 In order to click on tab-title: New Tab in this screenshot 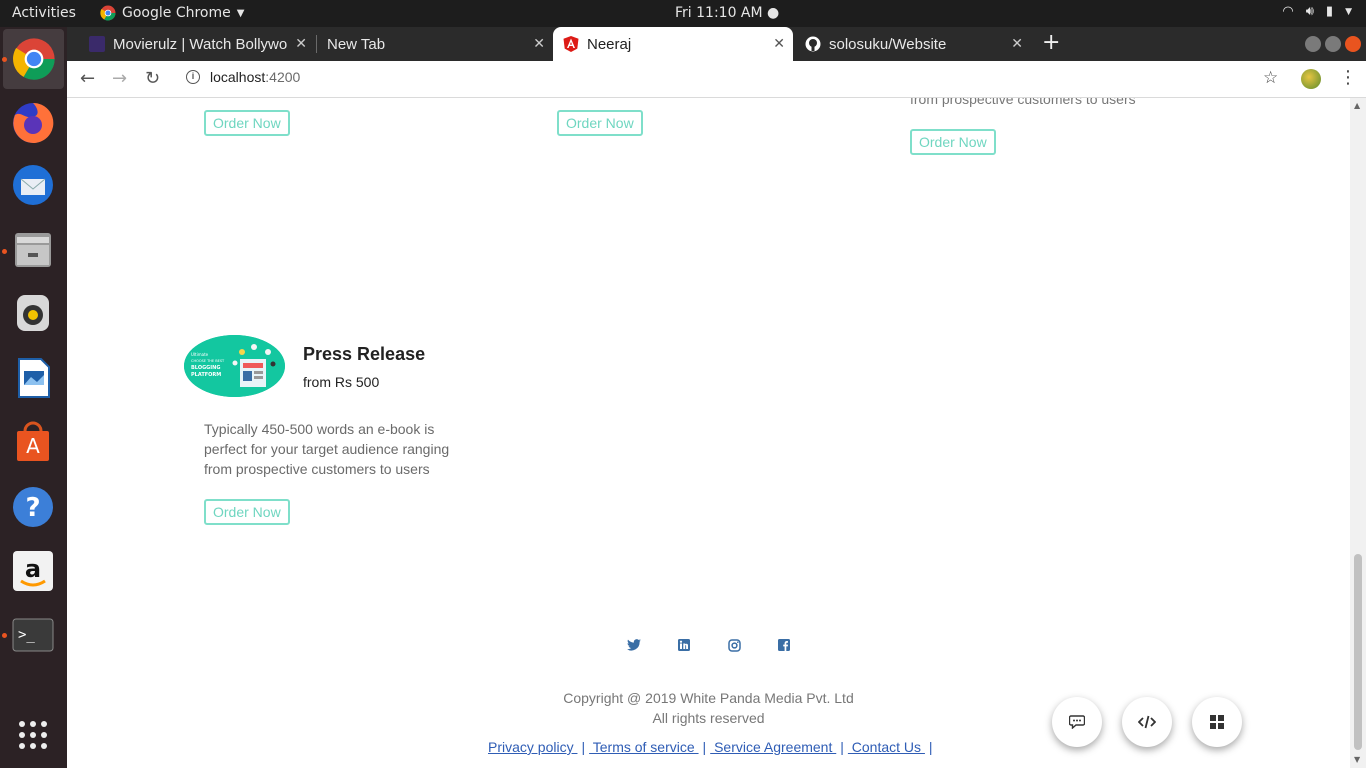, I will do `click(356, 44)`.